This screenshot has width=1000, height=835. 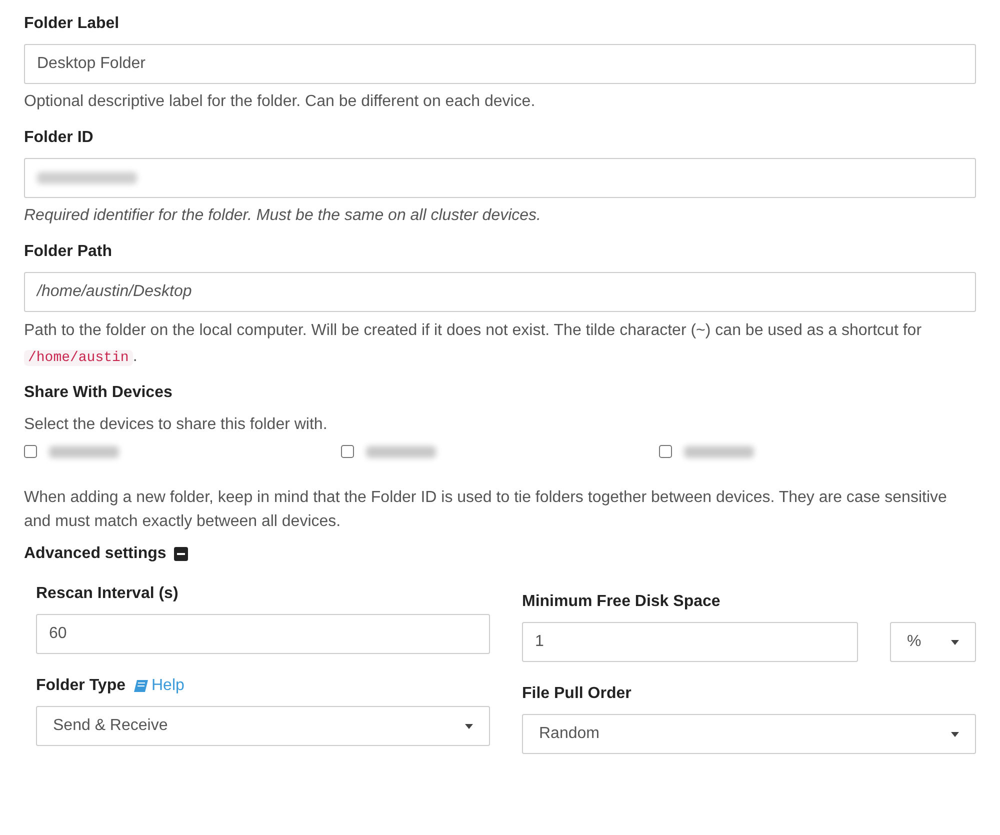 I want to click on path-input: /home/austin/Desktop, so click(x=500, y=292).